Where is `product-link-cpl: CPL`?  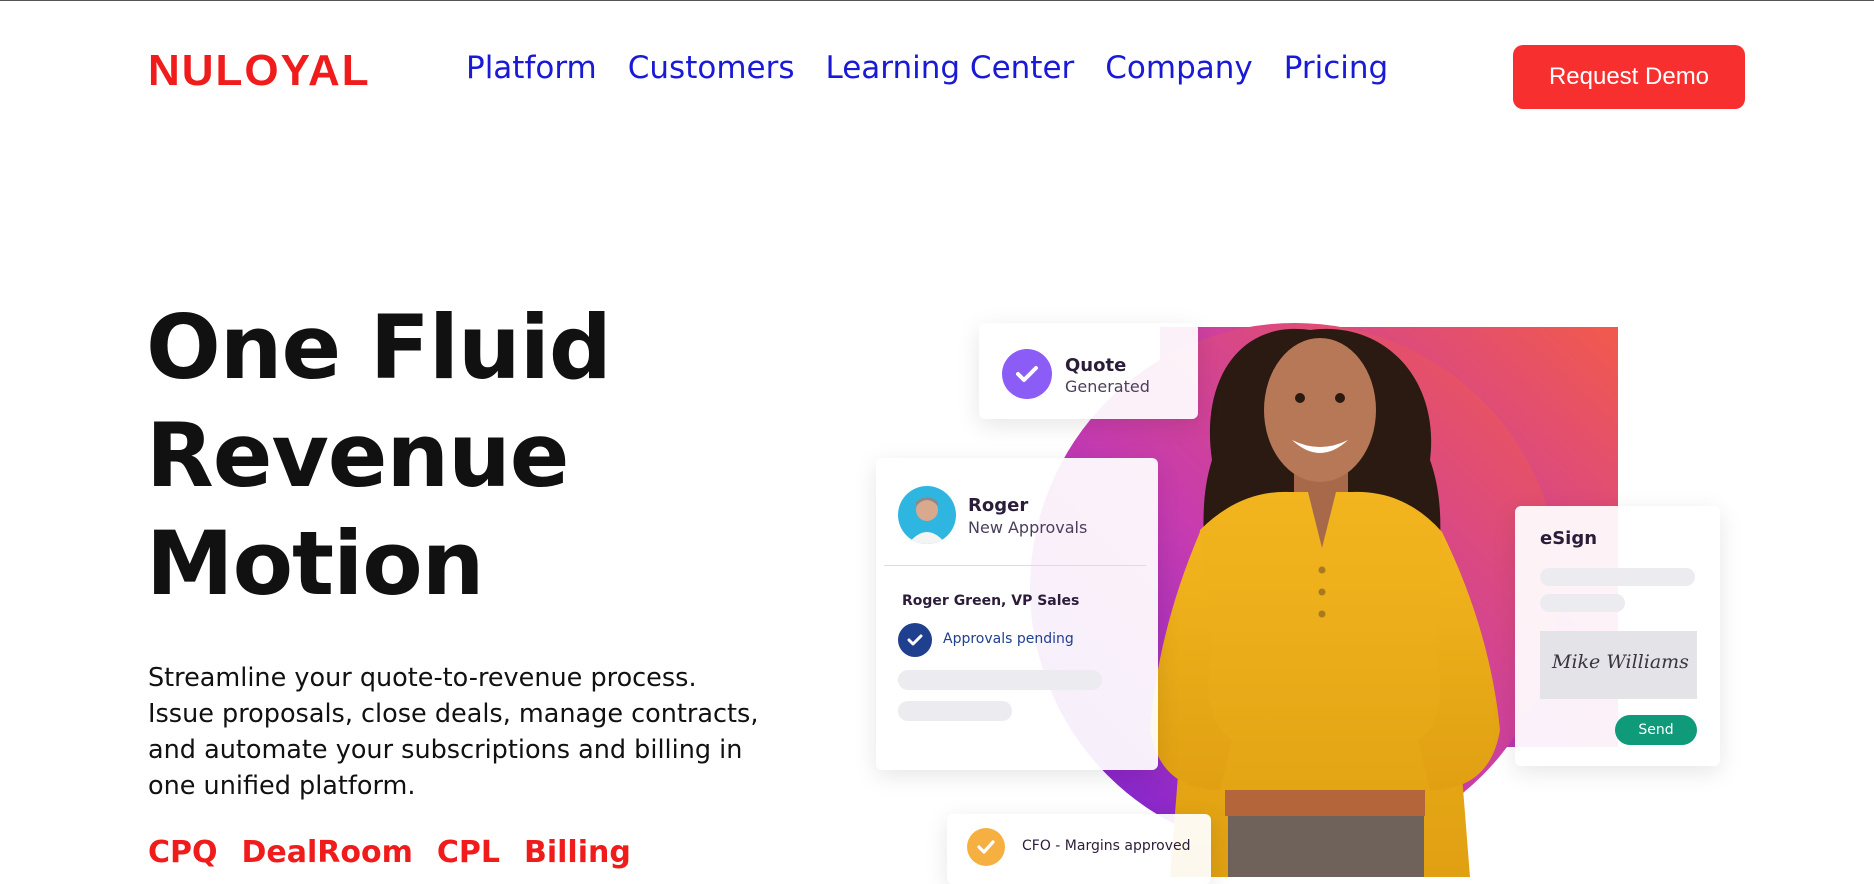
product-link-cpl: CPL is located at coordinates (468, 852).